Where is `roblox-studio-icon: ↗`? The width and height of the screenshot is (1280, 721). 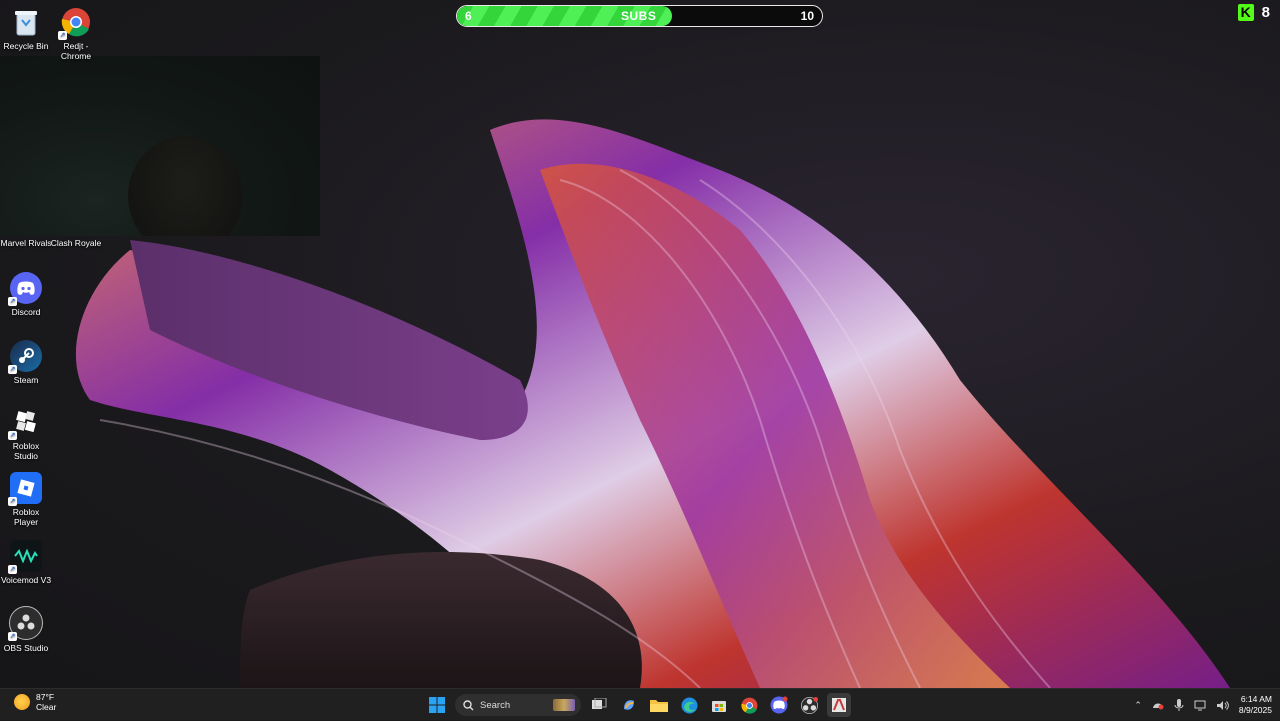 roblox-studio-icon: ↗ is located at coordinates (25, 423).